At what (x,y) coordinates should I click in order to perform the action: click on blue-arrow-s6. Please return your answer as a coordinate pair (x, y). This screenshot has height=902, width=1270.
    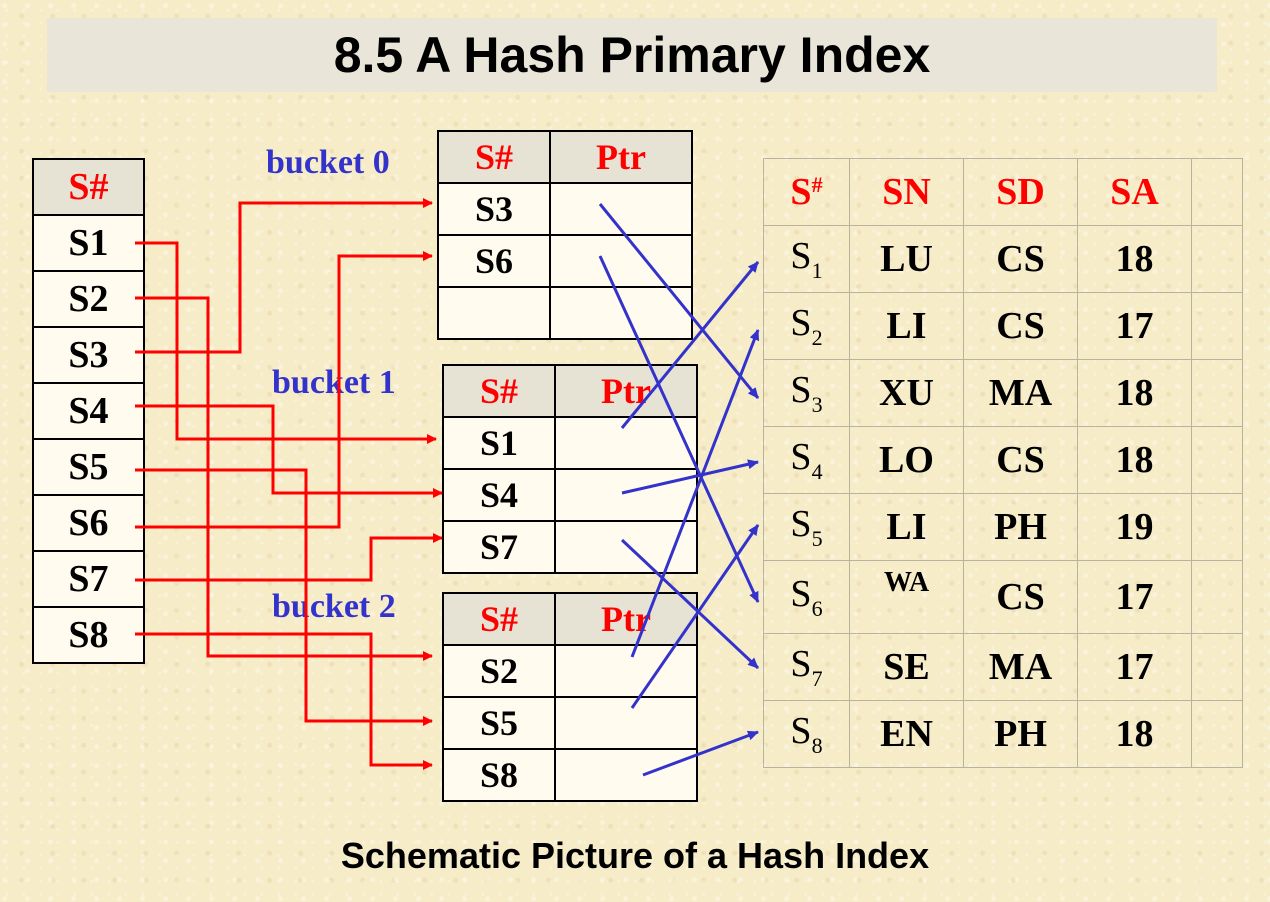
    Looking at the image, I should click on (679, 429).